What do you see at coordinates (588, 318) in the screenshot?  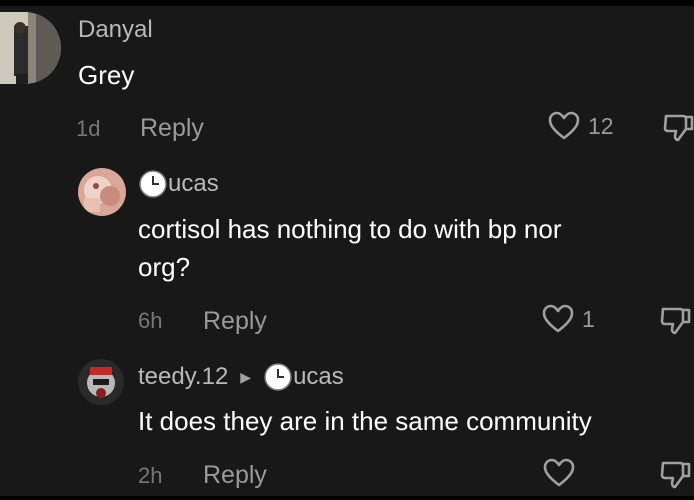 I see `like-count: 1` at bounding box center [588, 318].